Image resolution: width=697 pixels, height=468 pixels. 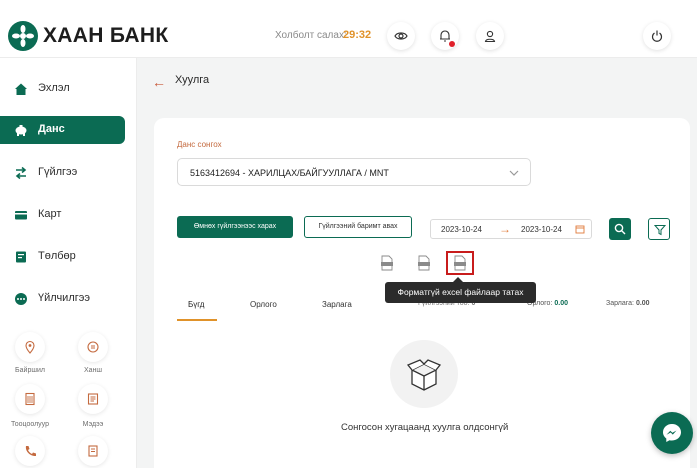 What do you see at coordinates (561, 303) in the screenshot?
I see `income-value: 0.00` at bounding box center [561, 303].